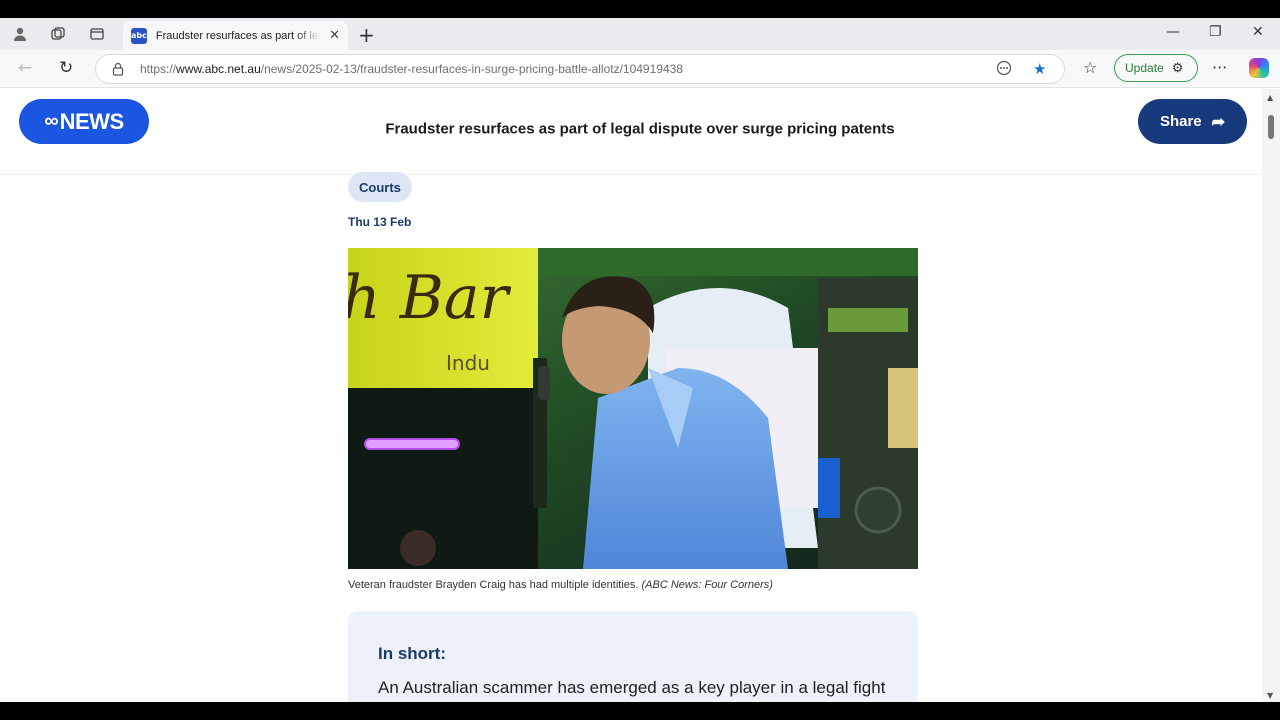  I want to click on reader-icon, so click(1004, 70).